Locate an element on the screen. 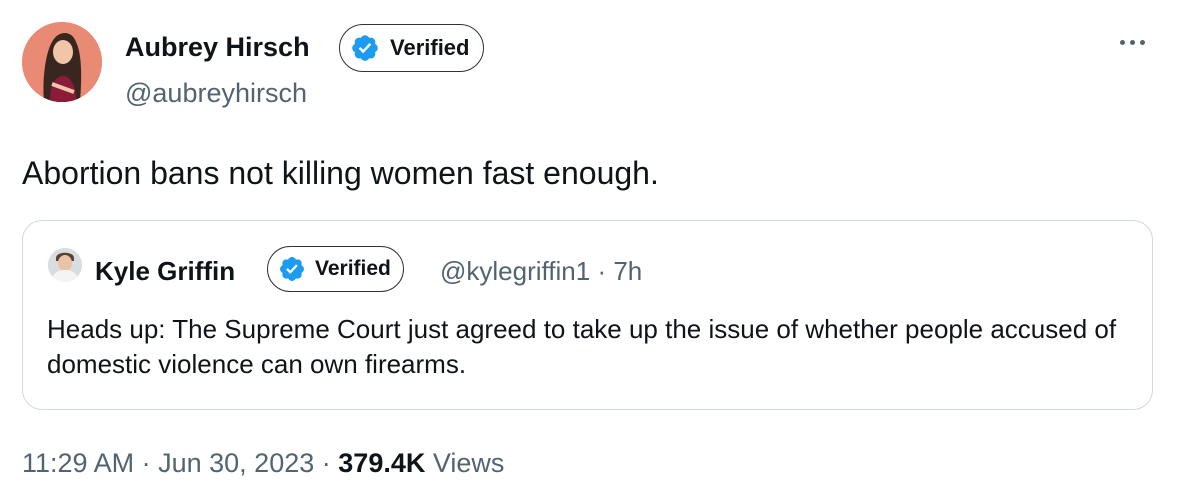 The height and width of the screenshot is (500, 1184). author-handle: @aubreyhirsch is located at coordinates (216, 93).